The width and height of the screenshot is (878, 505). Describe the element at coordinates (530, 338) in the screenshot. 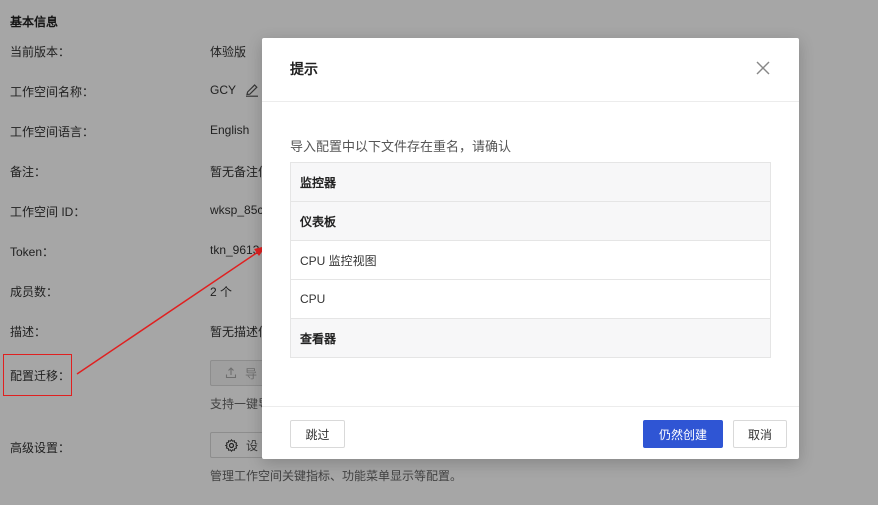

I see `conflict-group-viewers: 查看器` at that location.